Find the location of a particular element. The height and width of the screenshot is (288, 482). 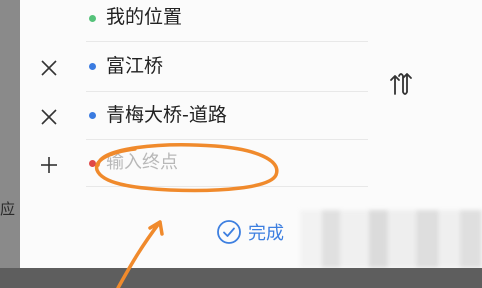

check-circle-icon is located at coordinates (229, 232).